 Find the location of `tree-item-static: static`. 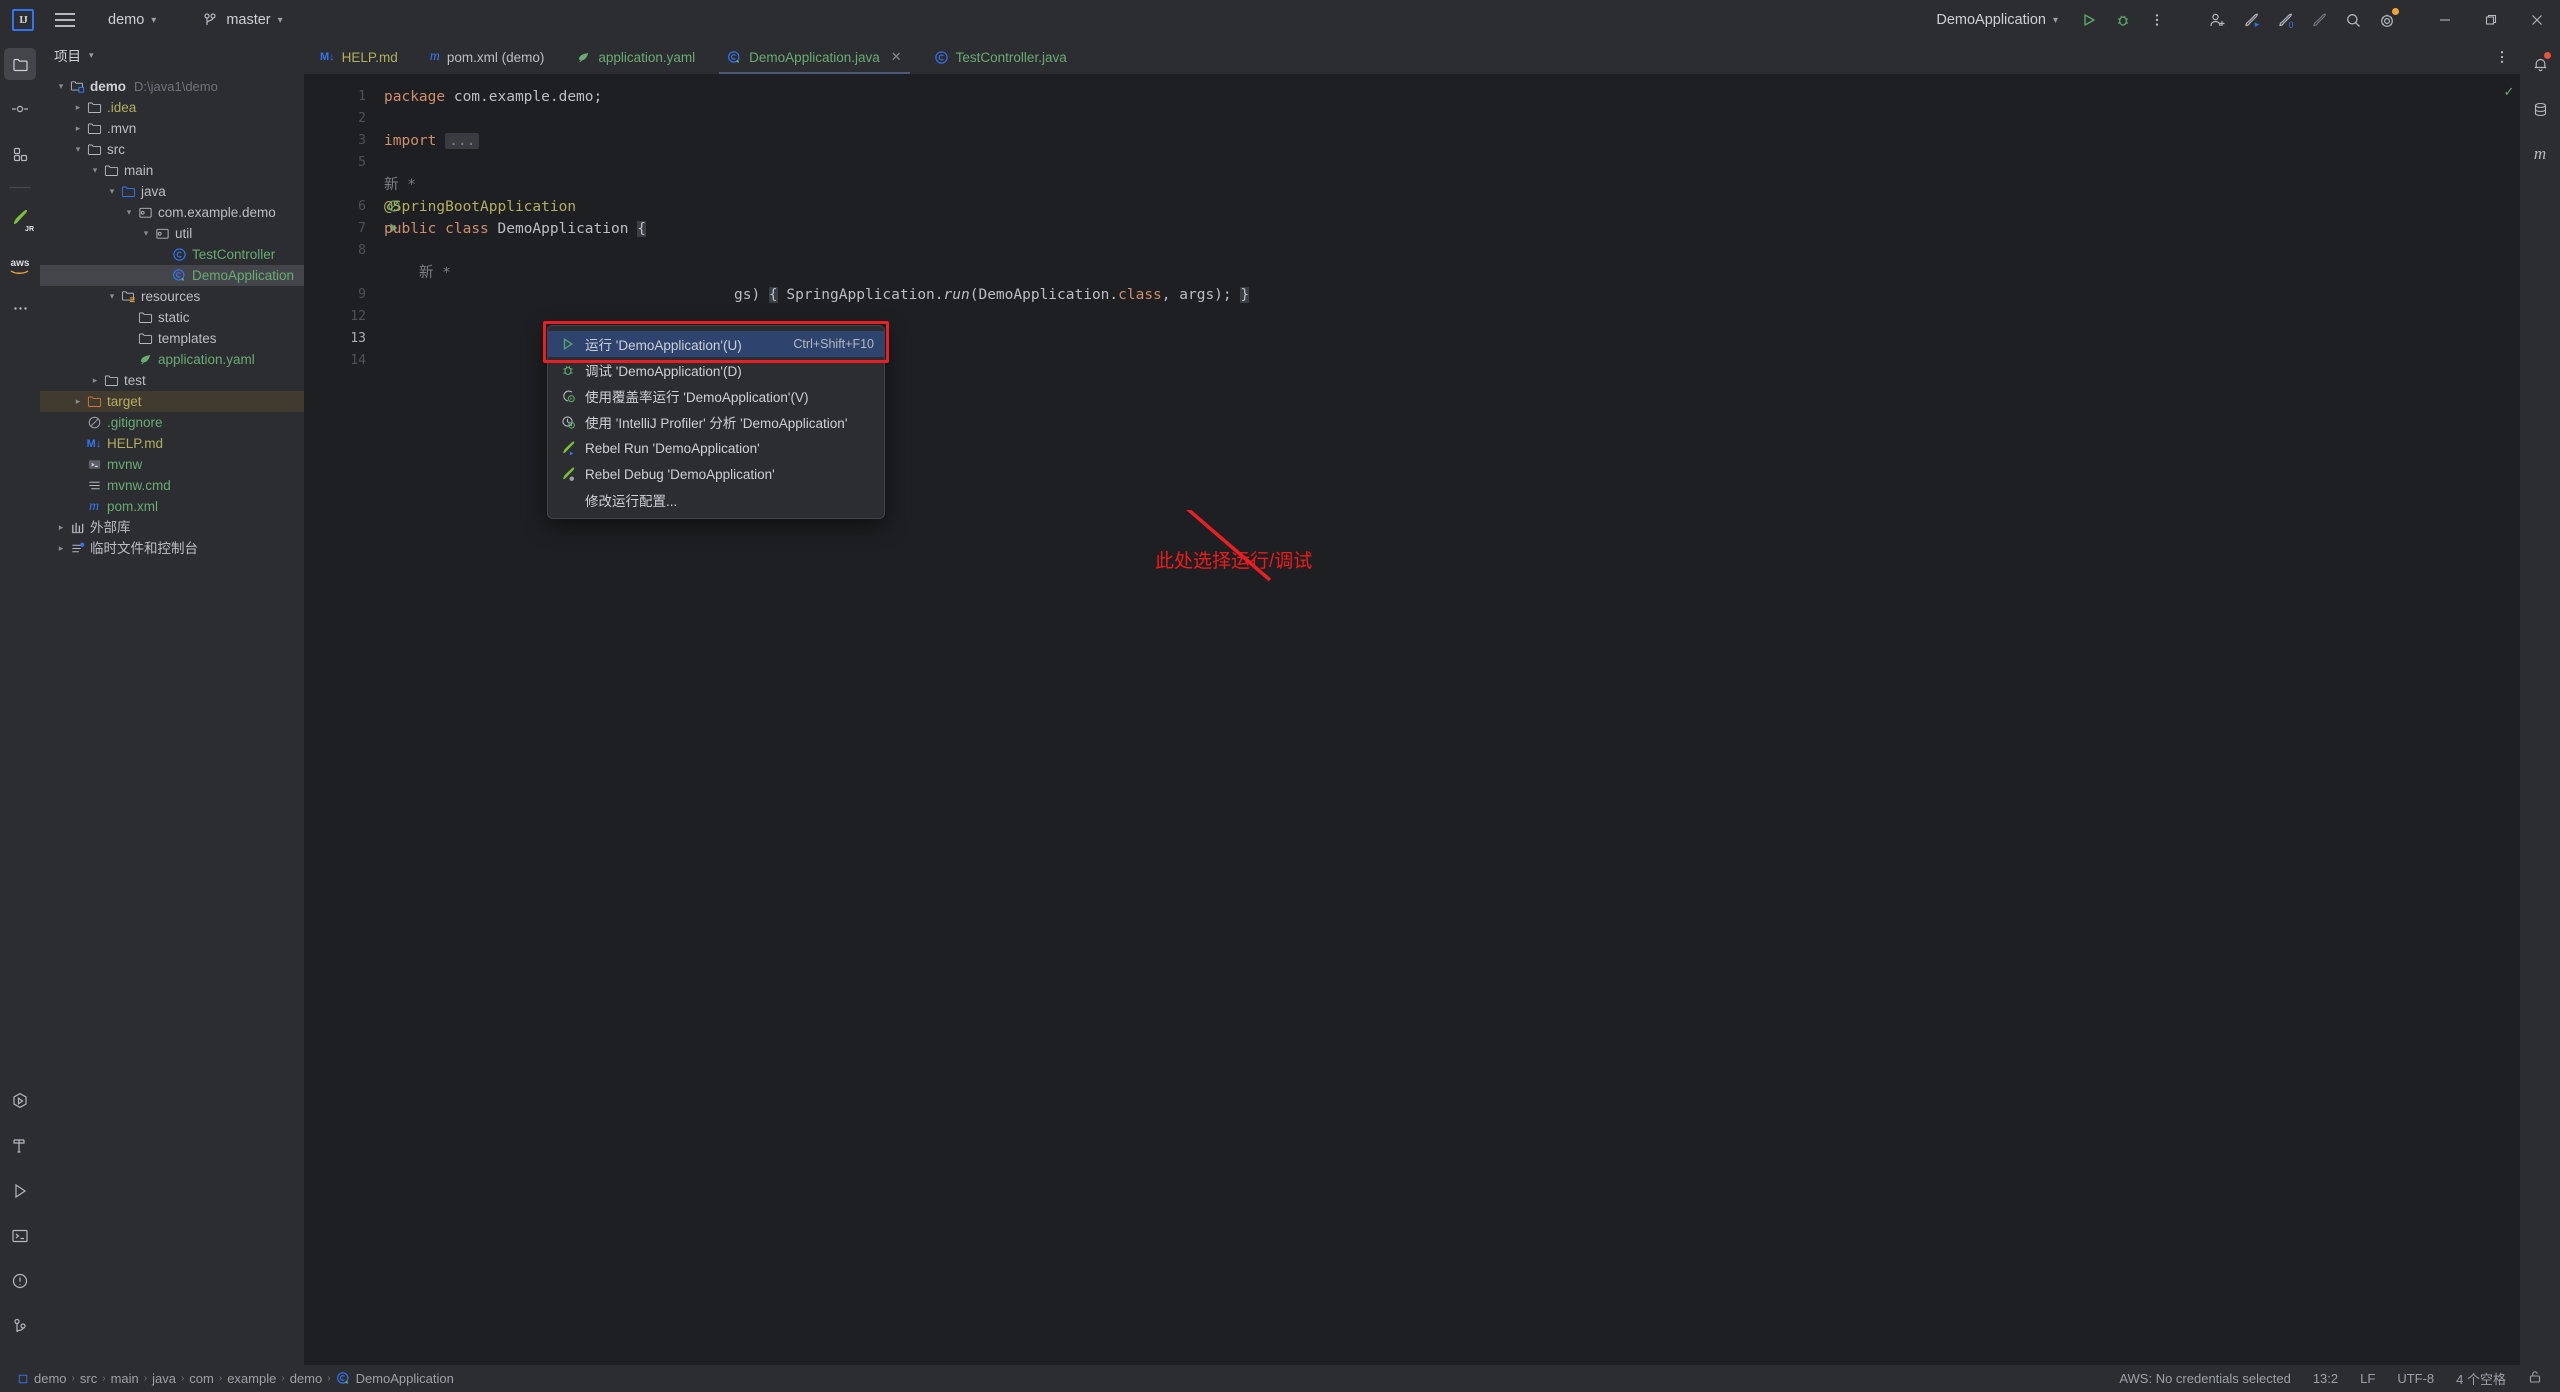

tree-item-static: static is located at coordinates (172, 317).